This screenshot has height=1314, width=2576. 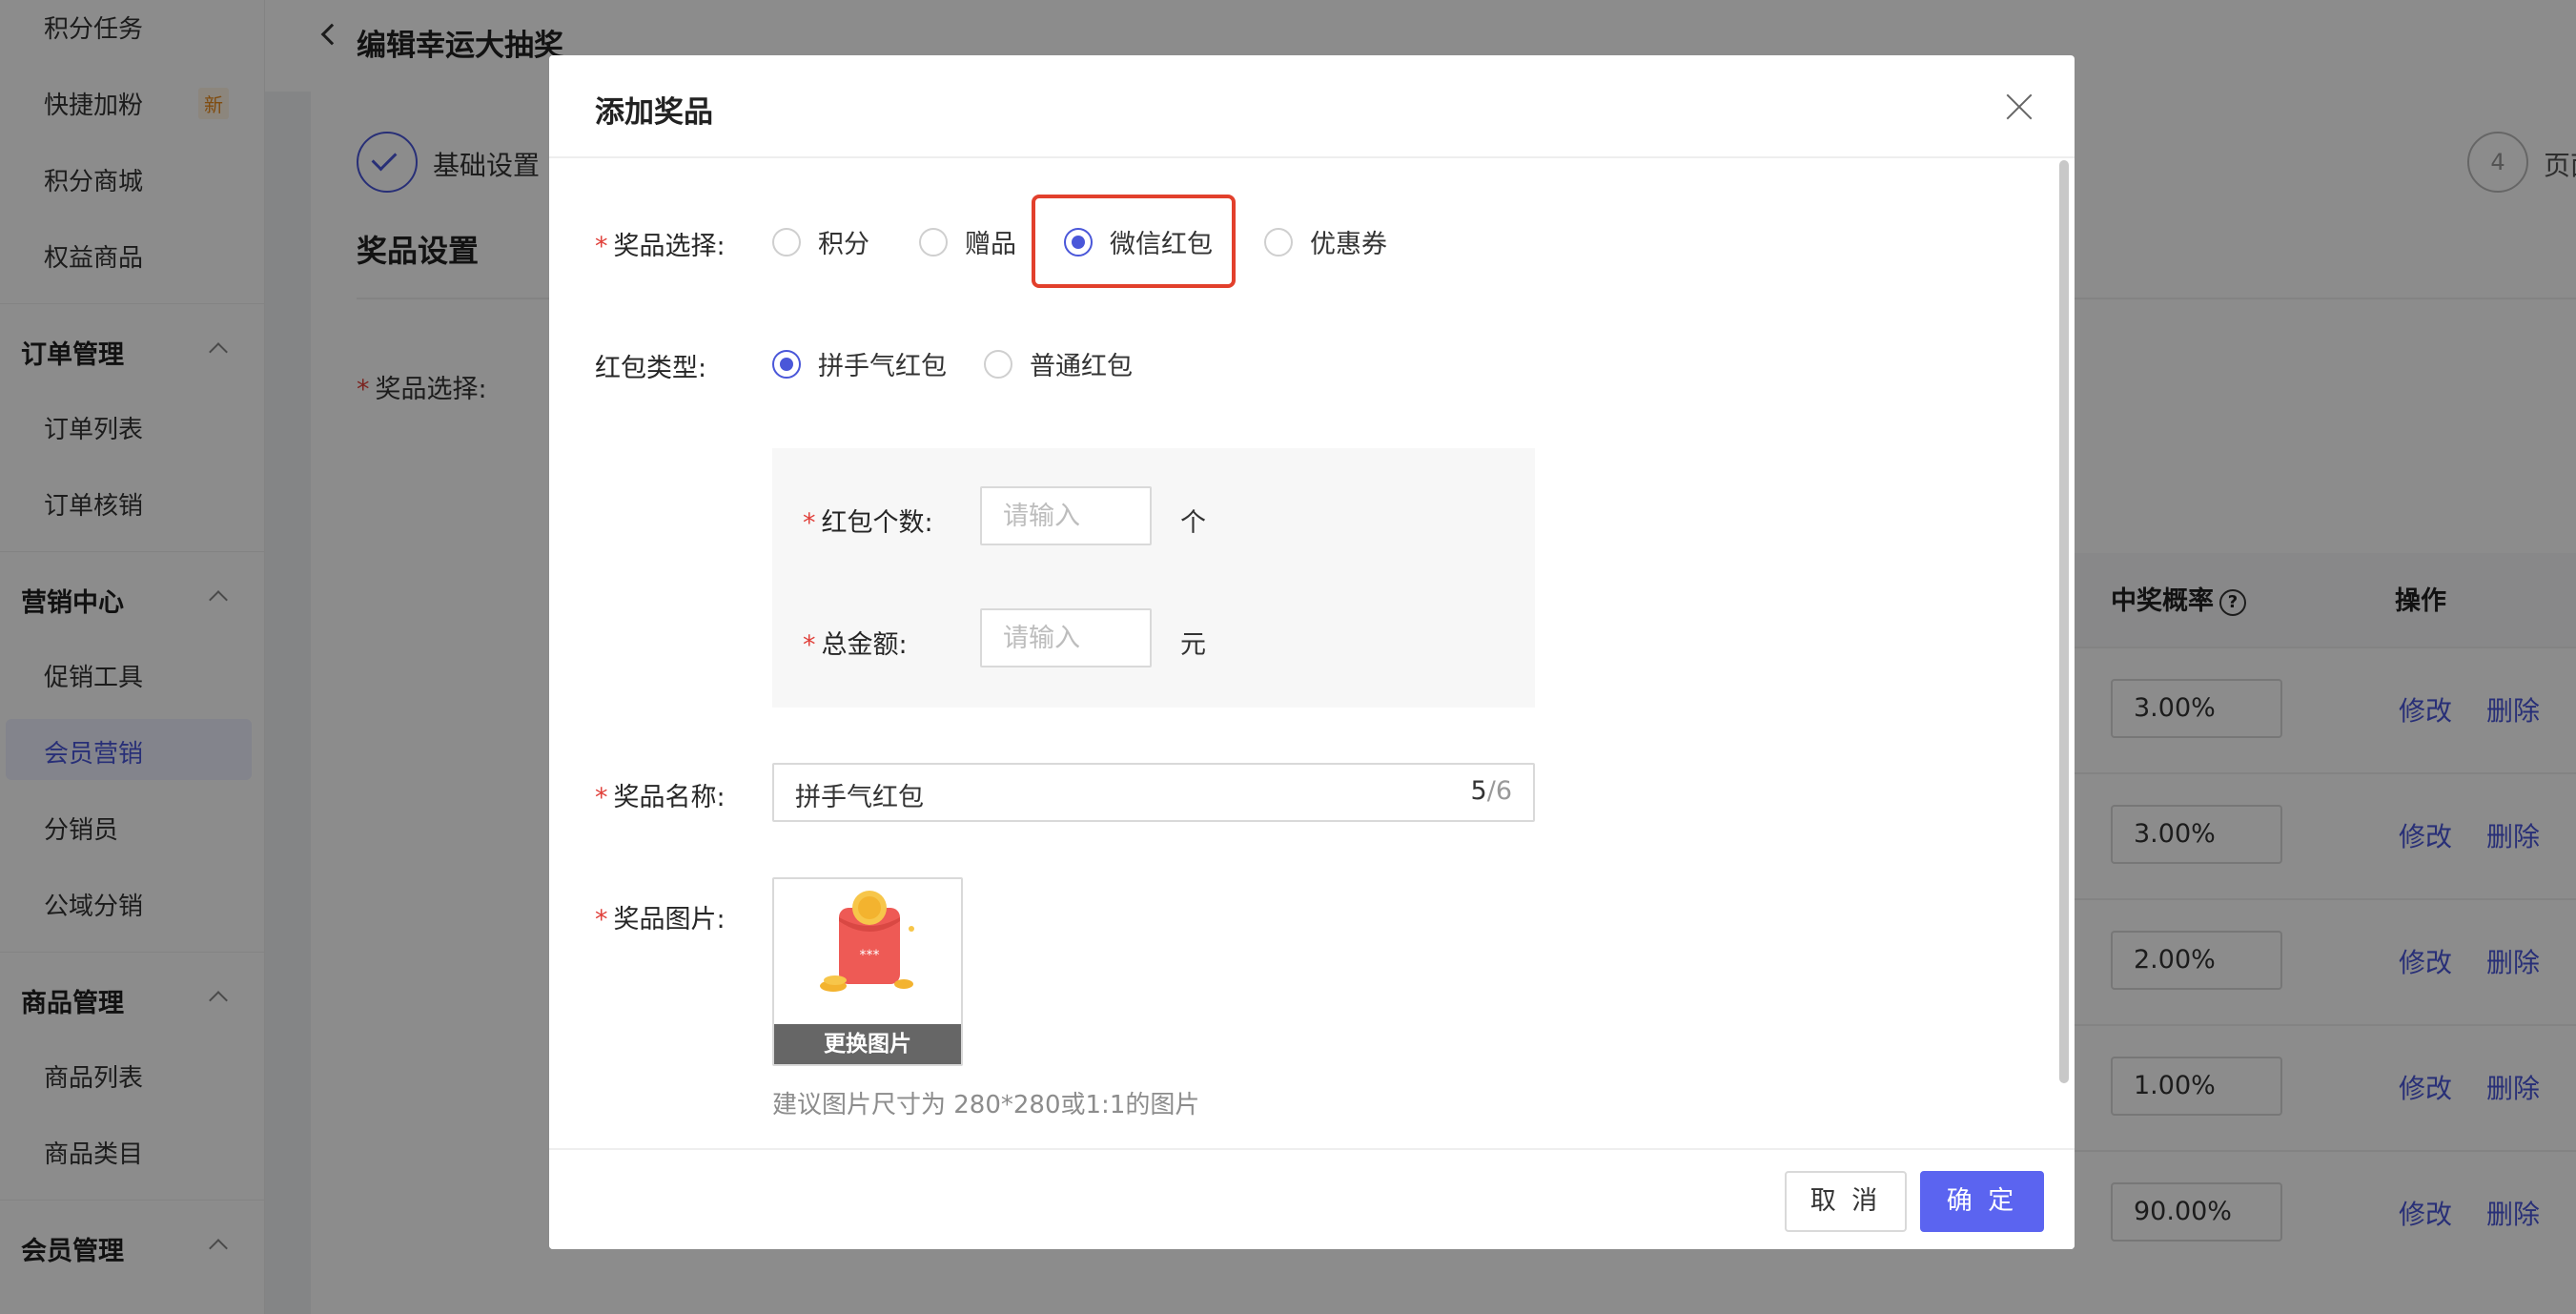 I want to click on char-counter: 5/6, so click(x=1491, y=791).